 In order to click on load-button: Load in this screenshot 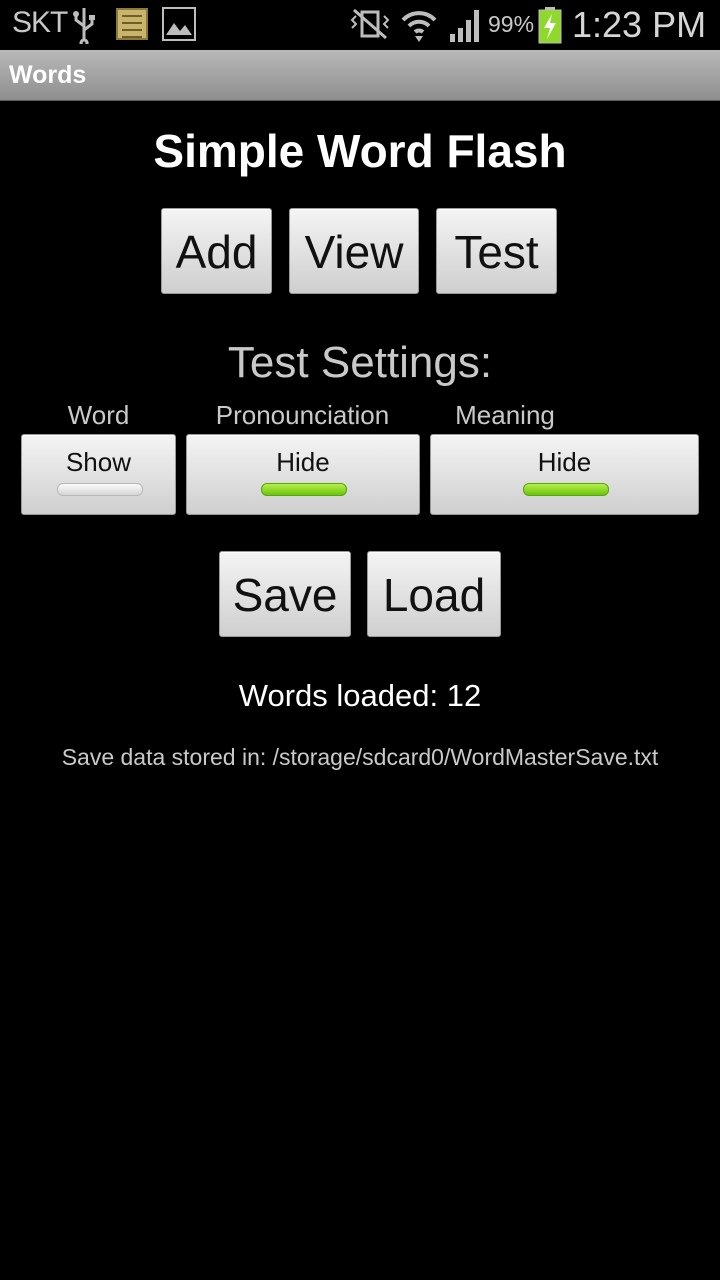, I will do `click(434, 594)`.